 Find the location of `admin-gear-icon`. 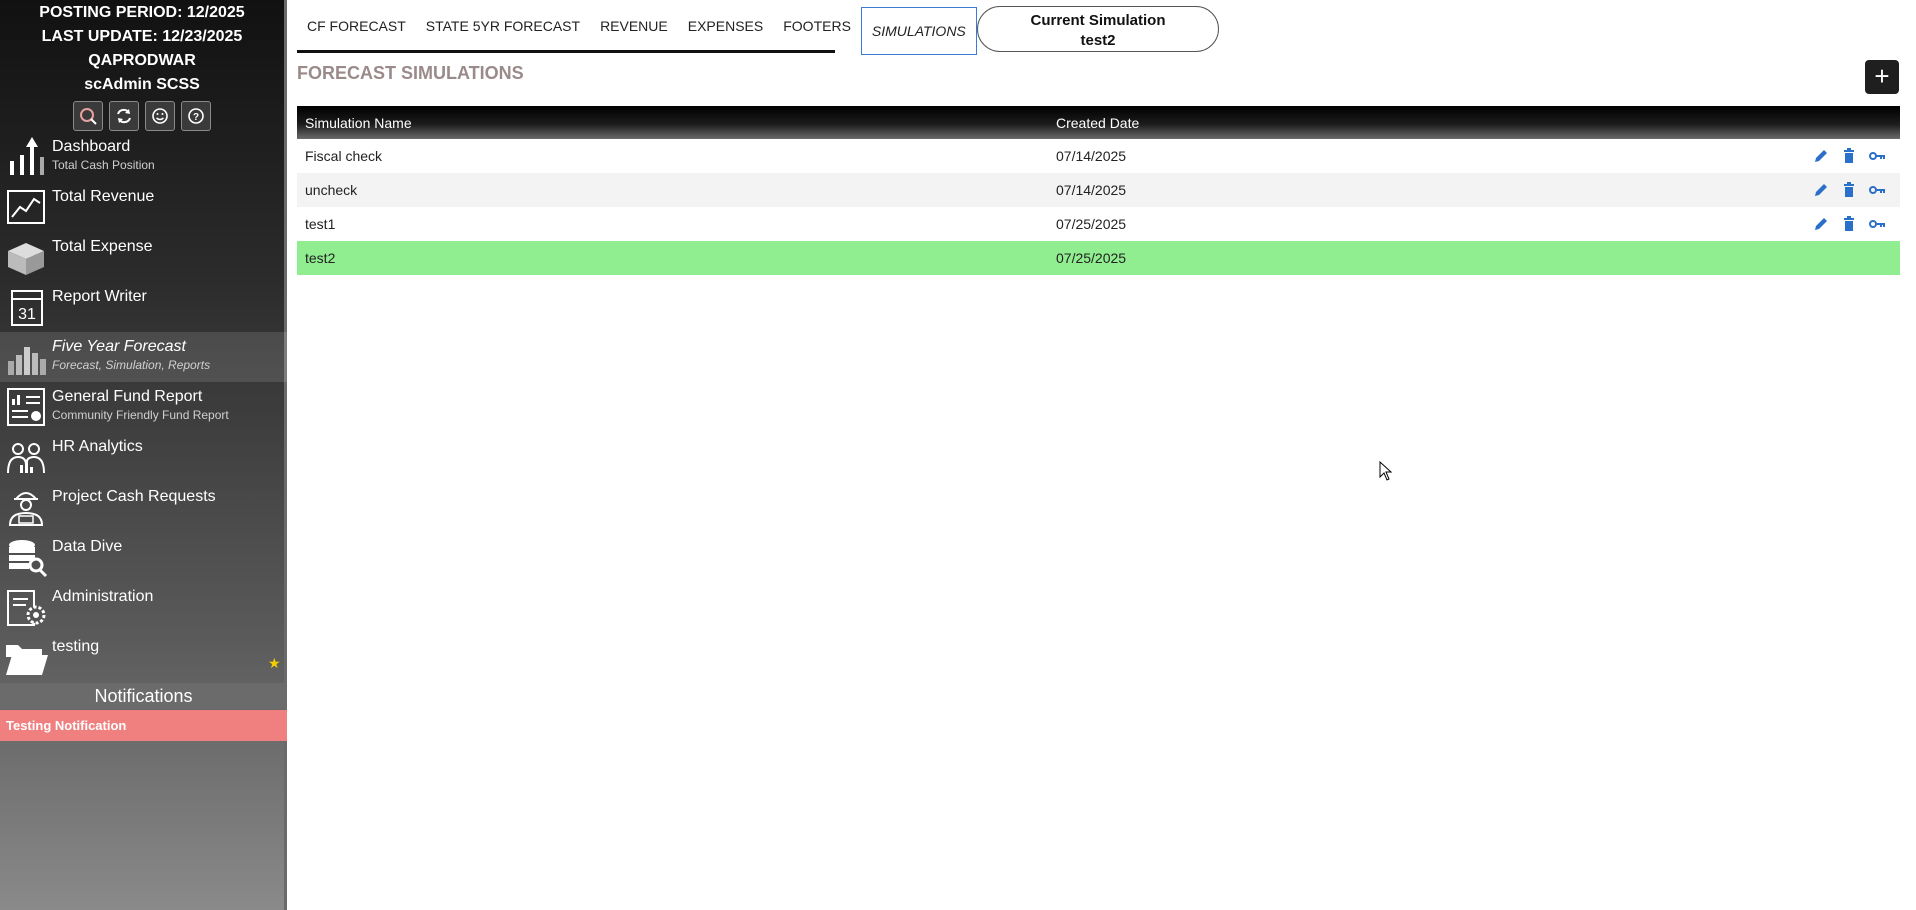

admin-gear-icon is located at coordinates (26, 607).